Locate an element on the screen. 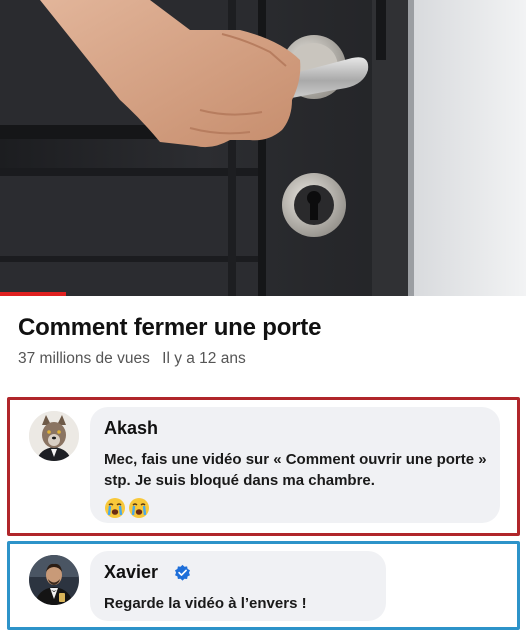  comment-xavier: Xavier Regarde la vidéo à l’envers ! is located at coordinates (263, 585).